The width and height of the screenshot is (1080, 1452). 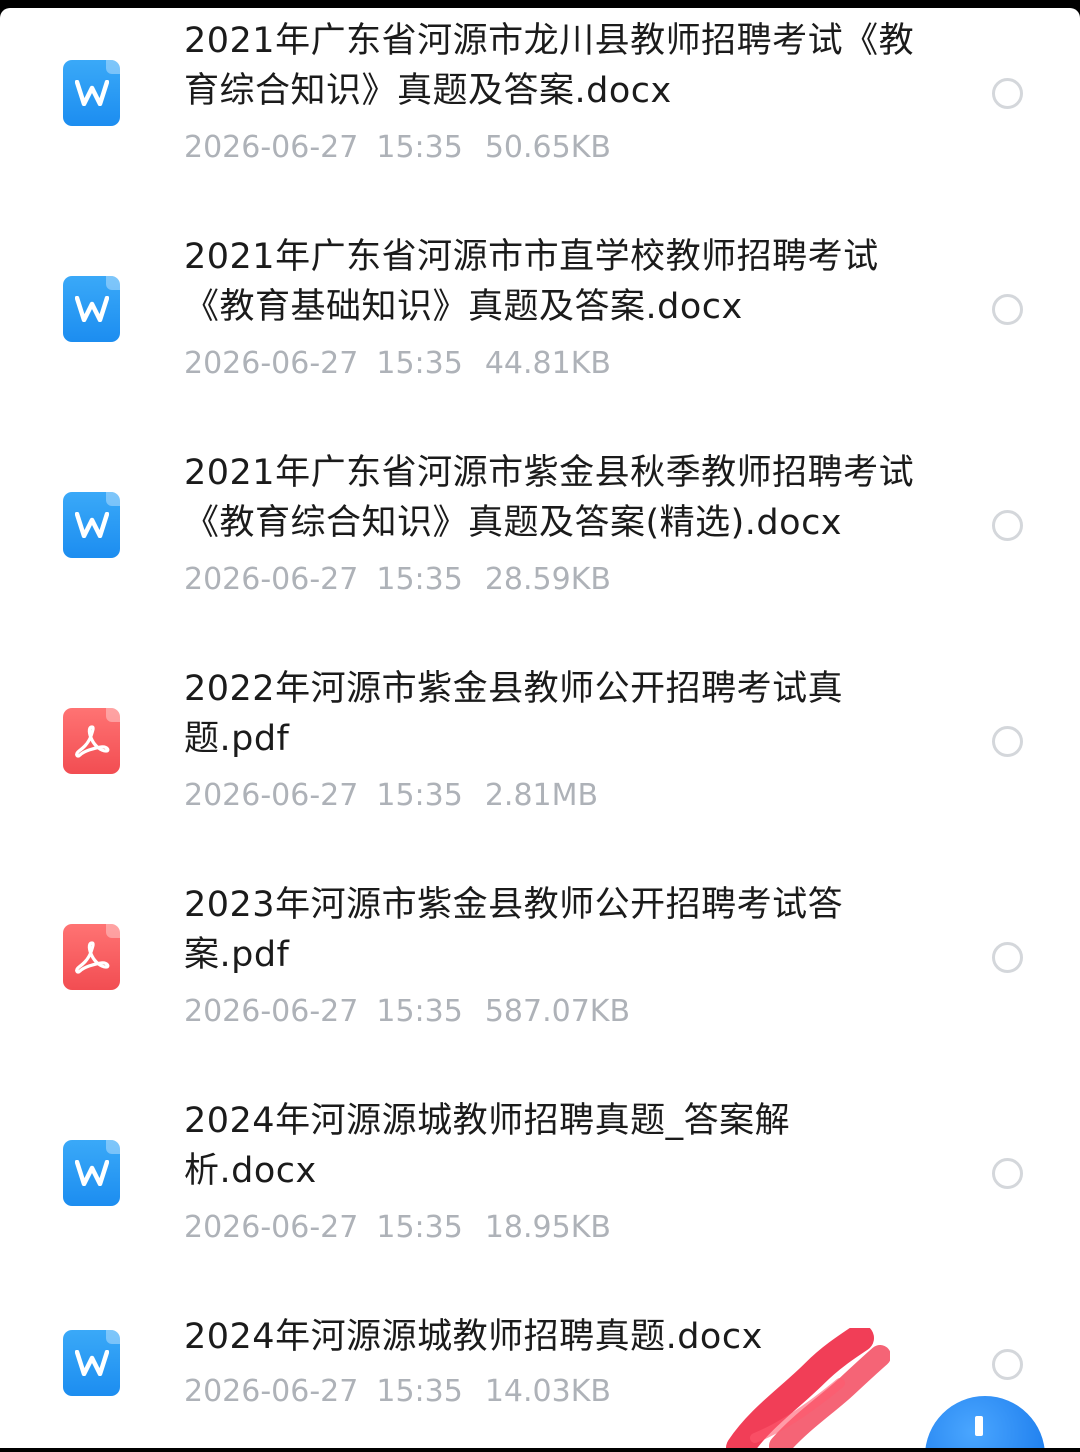 What do you see at coordinates (547, 363) in the screenshot?
I see `file-size: 44.81KB` at bounding box center [547, 363].